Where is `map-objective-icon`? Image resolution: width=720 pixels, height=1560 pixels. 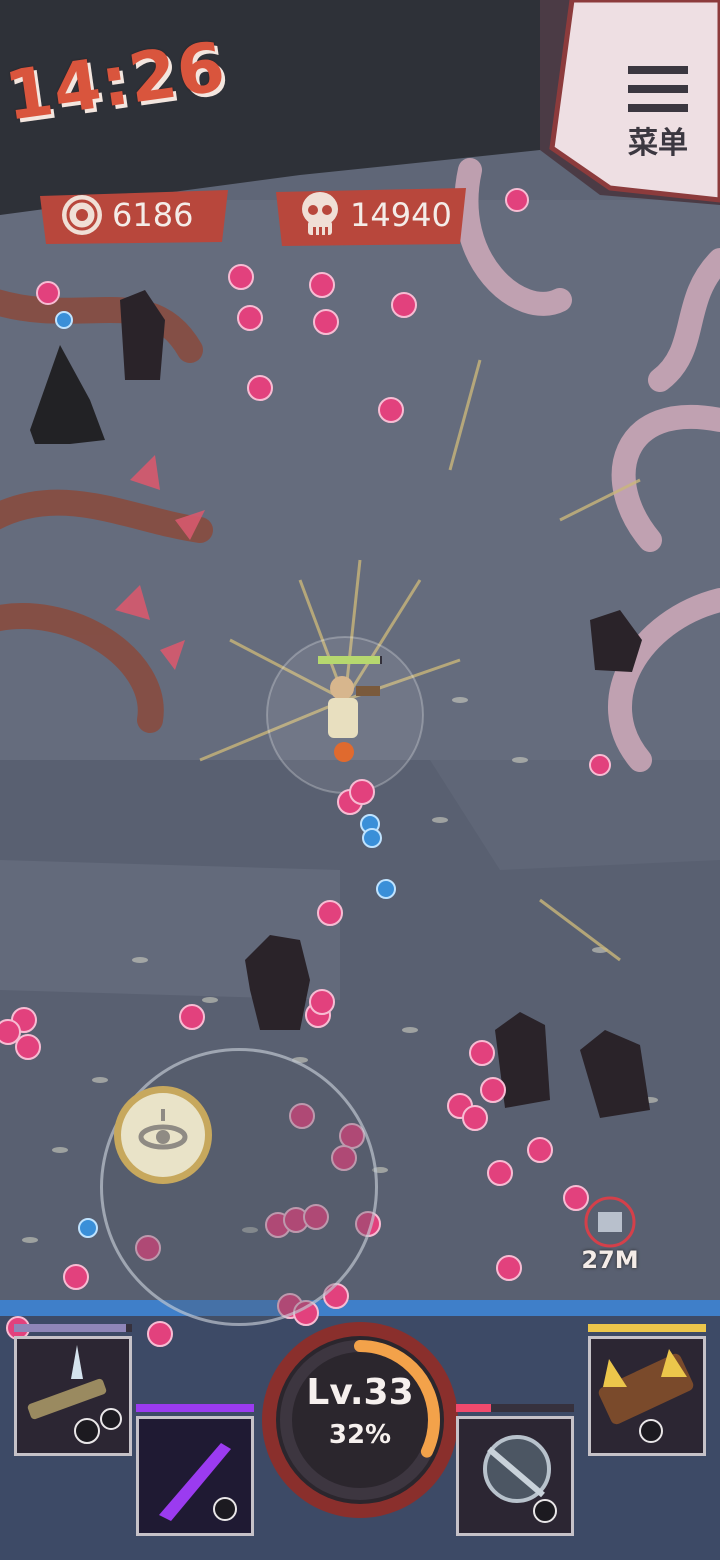
map-objective-icon is located at coordinates (610, 1222).